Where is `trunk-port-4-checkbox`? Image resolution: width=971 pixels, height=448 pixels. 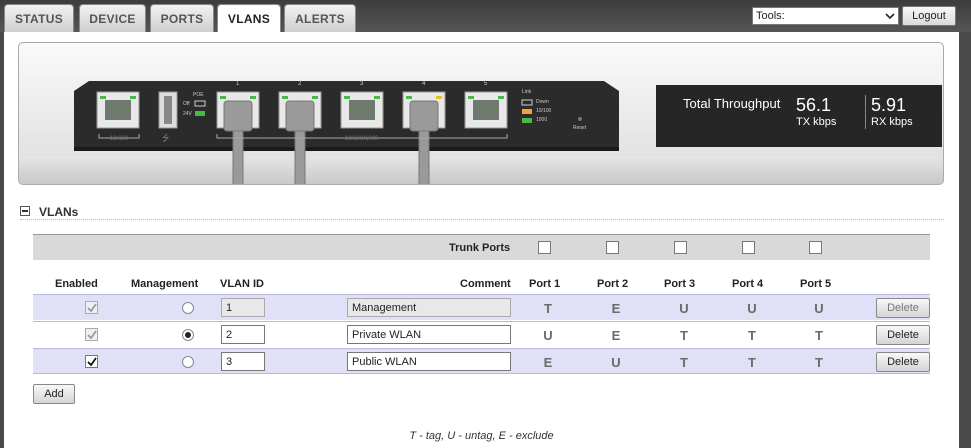 trunk-port-4-checkbox is located at coordinates (748, 247).